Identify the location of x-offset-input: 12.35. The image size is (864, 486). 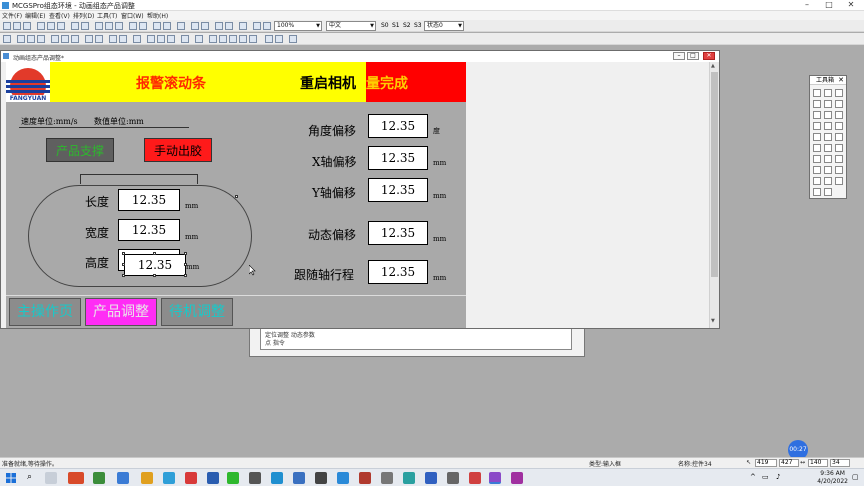
(398, 158).